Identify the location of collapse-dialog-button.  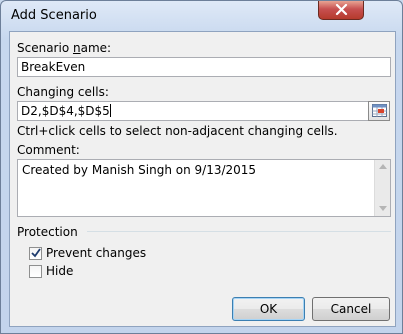
(379, 111).